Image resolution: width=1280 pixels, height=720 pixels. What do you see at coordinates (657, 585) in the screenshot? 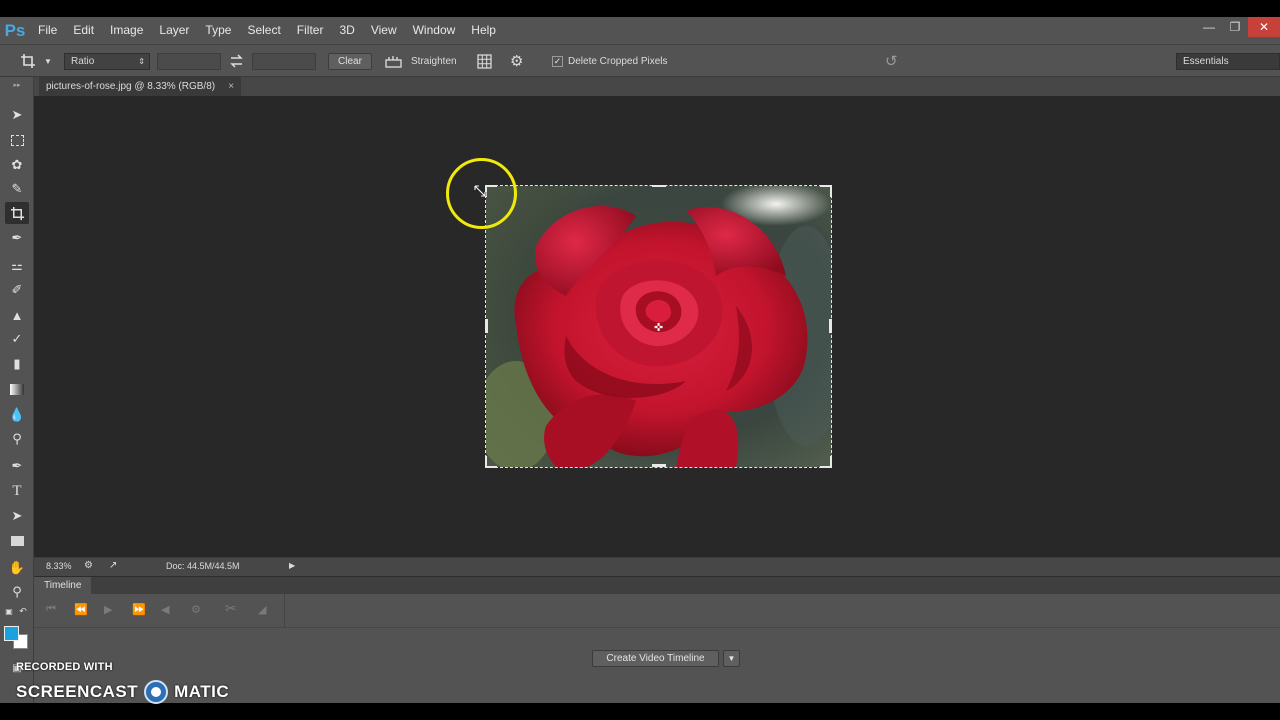
I see `timeline-tab-bar: Timeline` at bounding box center [657, 585].